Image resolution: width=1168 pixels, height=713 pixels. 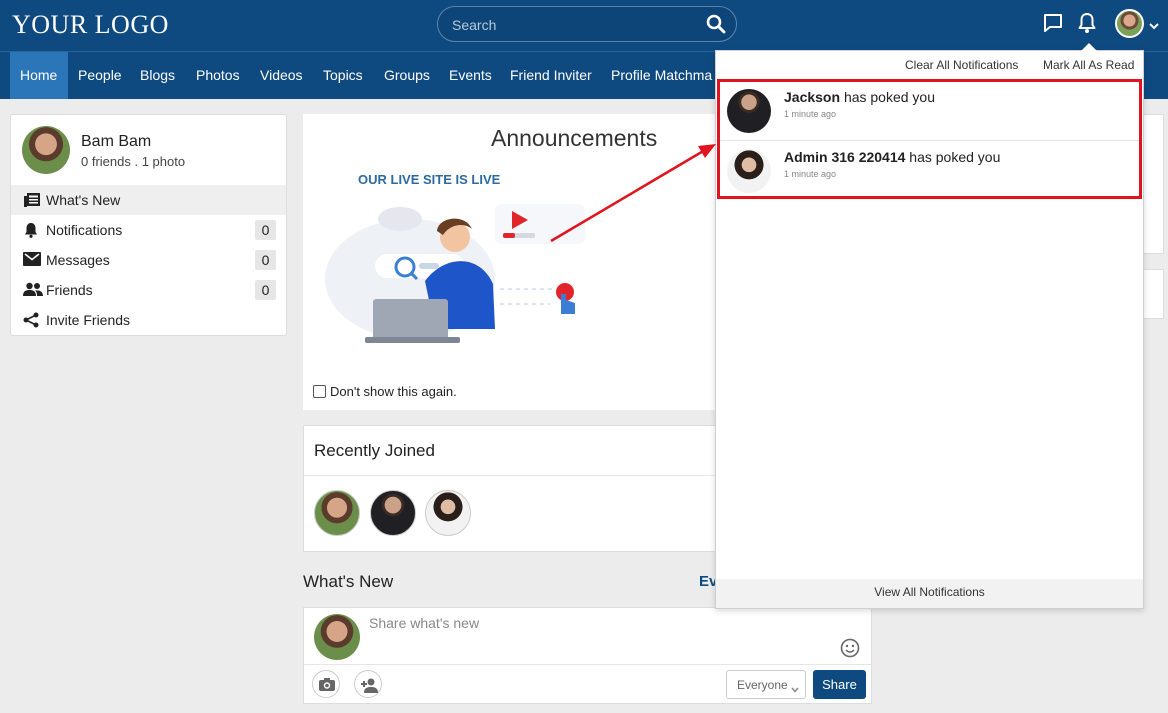 I want to click on nav-item-videos: Videos, so click(x=281, y=75).